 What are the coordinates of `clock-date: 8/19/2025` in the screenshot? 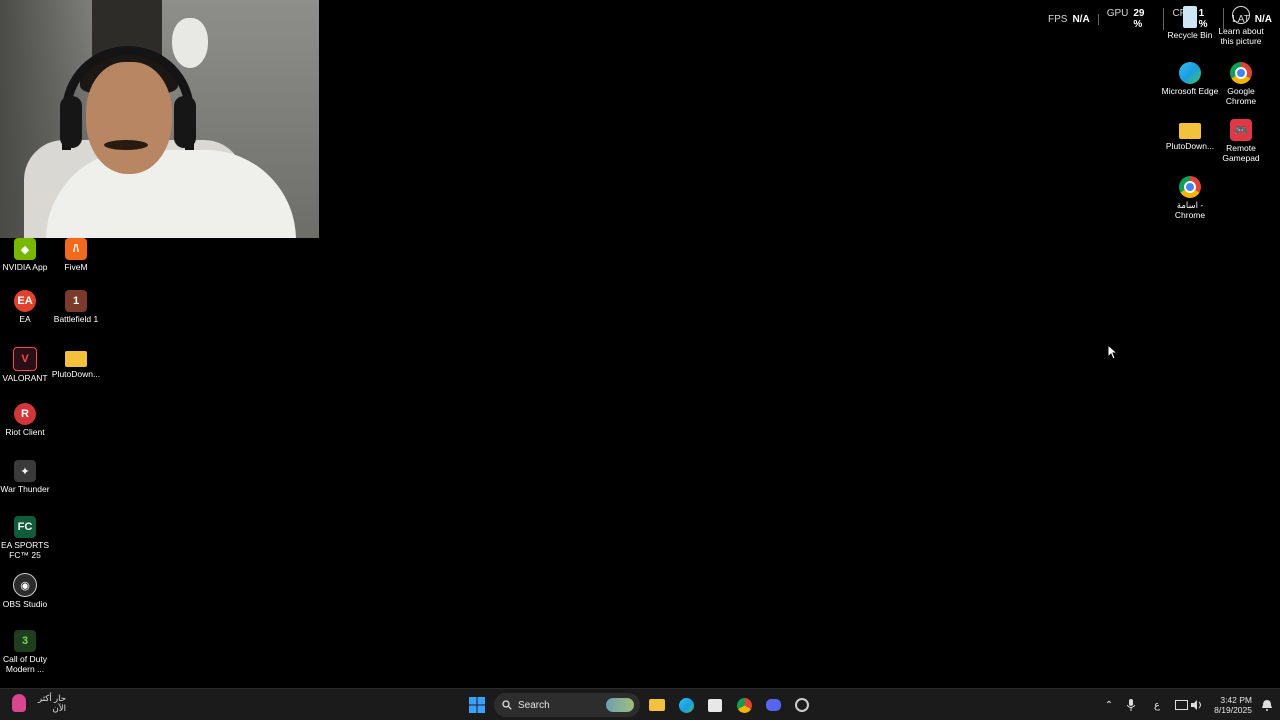 It's located at (1233, 710).